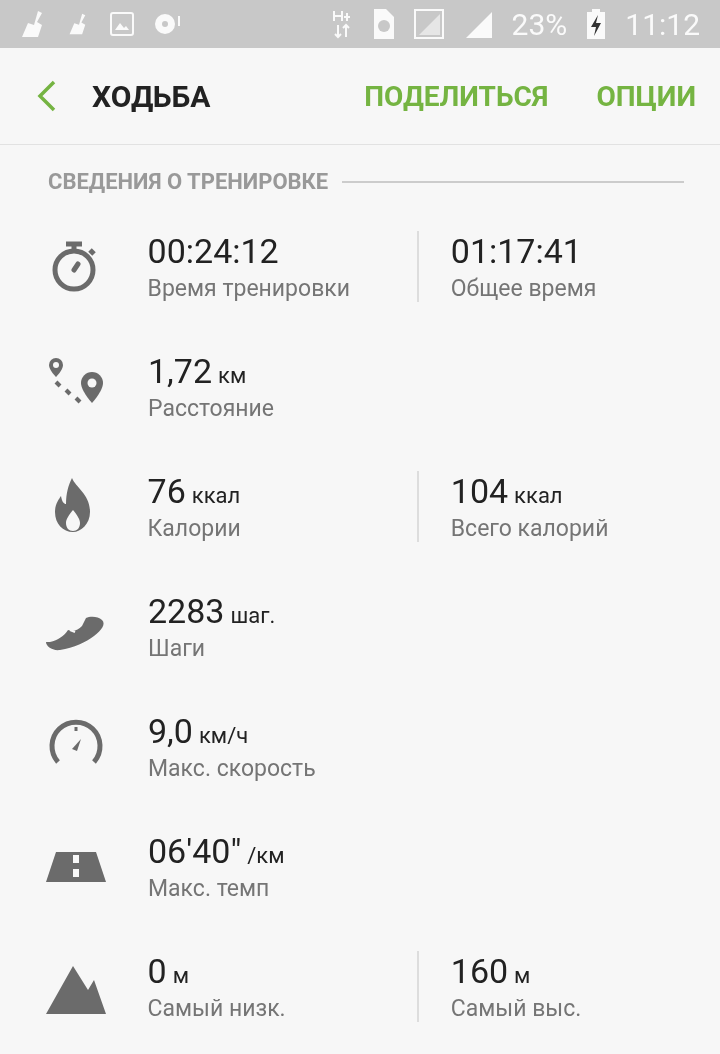 The height and width of the screenshot is (1054, 720). I want to click on stat-label: Общее время, so click(524, 288).